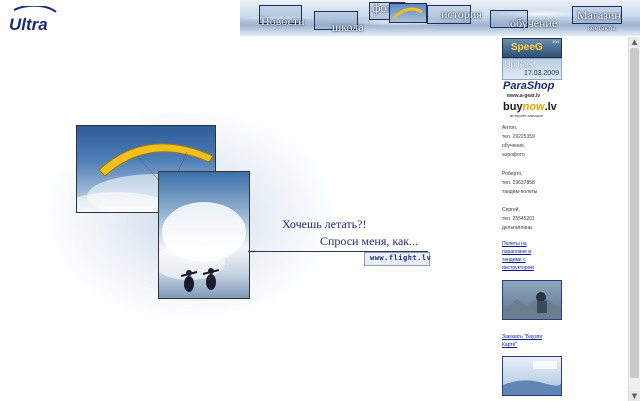 The width and height of the screenshot is (640, 401). Describe the element at coordinates (532, 376) in the screenshot. I see `map-thumb` at that location.